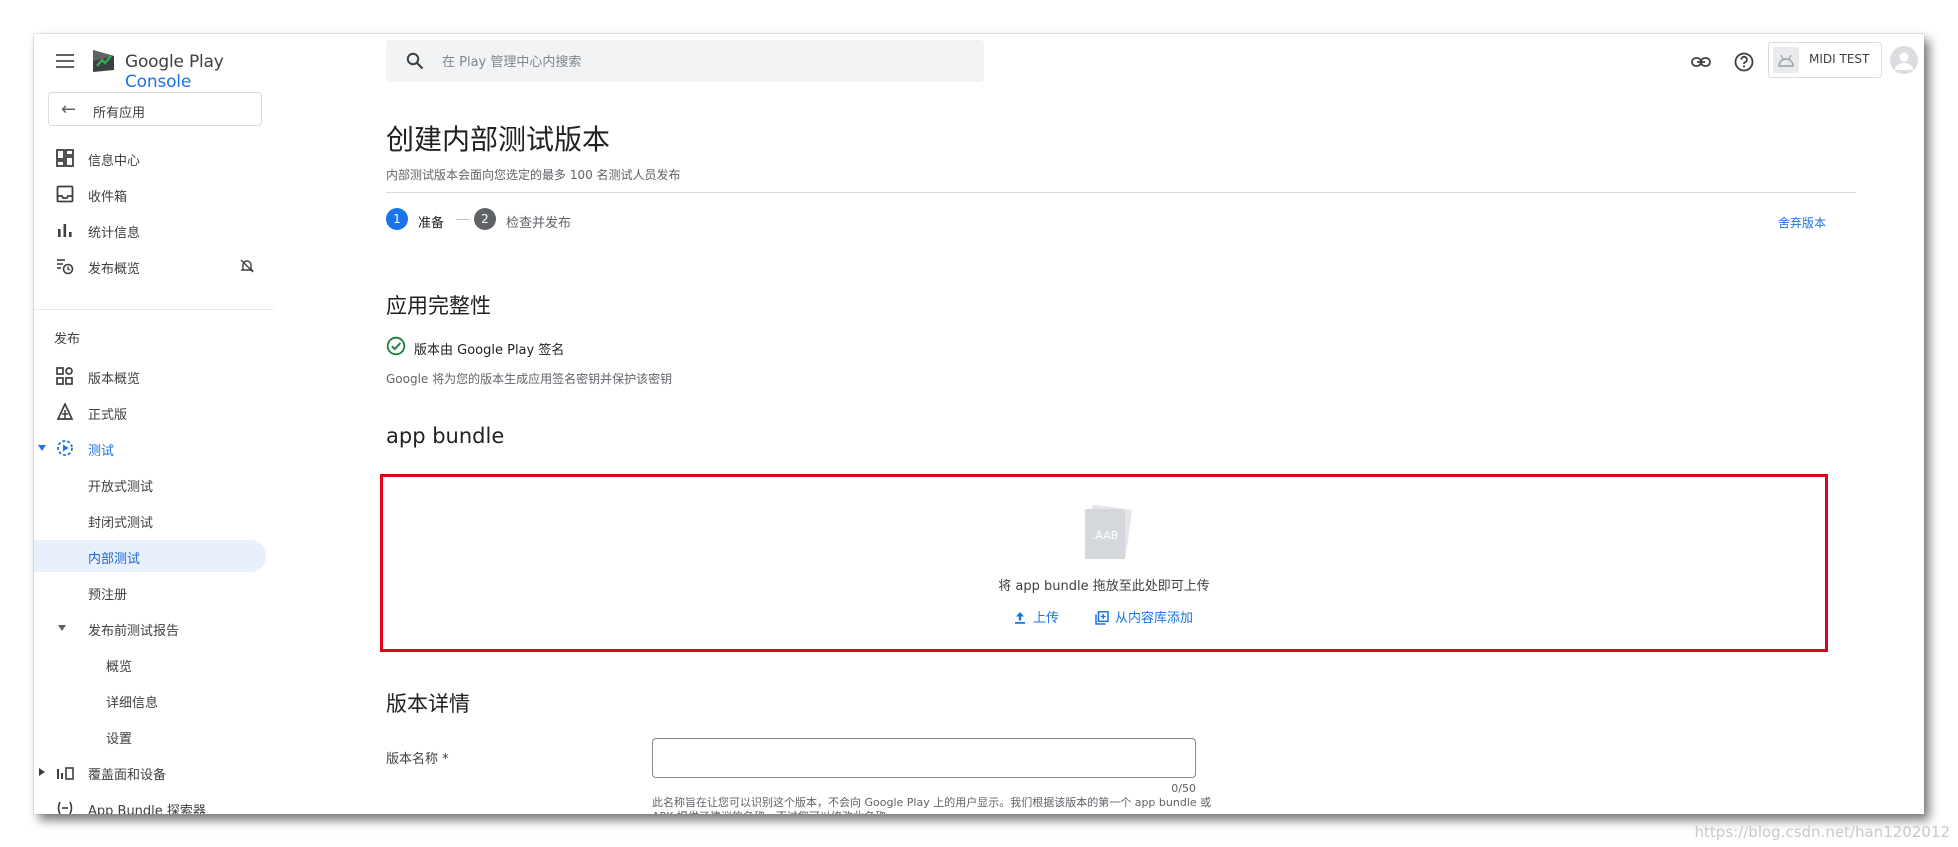 The height and width of the screenshot is (847, 1958). Describe the element at coordinates (119, 113) in the screenshot. I see `all-apps-label: 所有应用` at that location.